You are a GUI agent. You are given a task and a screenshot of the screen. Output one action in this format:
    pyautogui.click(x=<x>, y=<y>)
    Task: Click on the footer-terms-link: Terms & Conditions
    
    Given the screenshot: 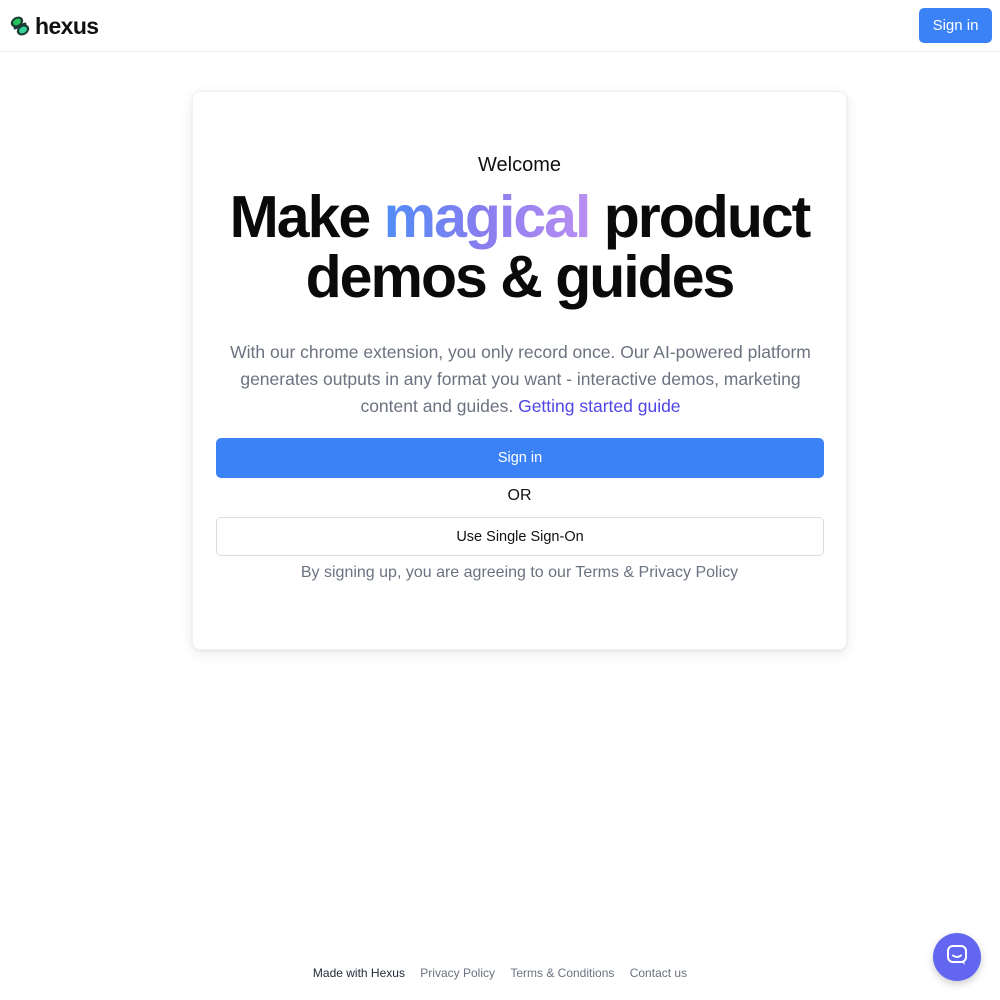 What is the action you would take?
    pyautogui.click(x=562, y=973)
    